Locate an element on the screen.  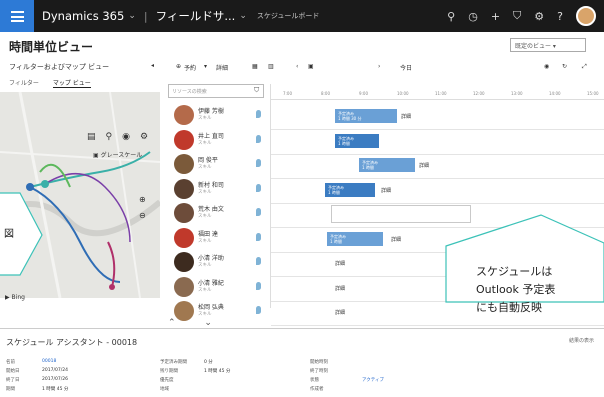
zoom-out-icon: ⊖ is located at coordinates (142, 216).